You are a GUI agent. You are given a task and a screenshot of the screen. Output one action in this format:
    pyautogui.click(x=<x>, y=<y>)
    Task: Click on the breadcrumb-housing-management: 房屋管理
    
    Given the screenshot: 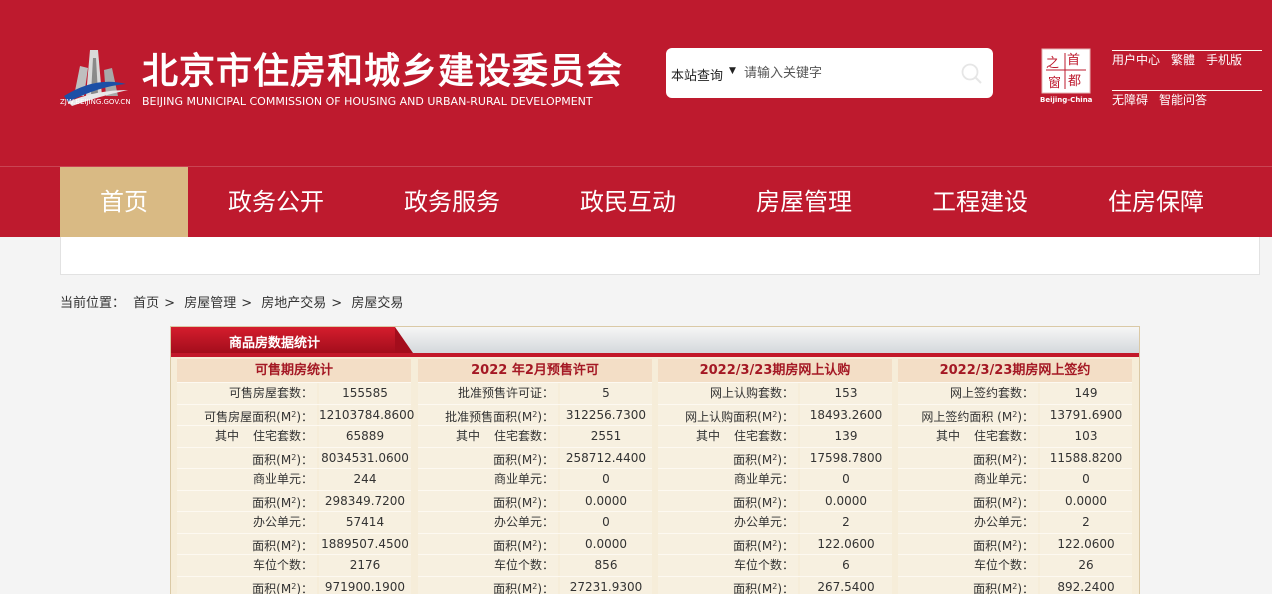 What is the action you would take?
    pyautogui.click(x=210, y=303)
    